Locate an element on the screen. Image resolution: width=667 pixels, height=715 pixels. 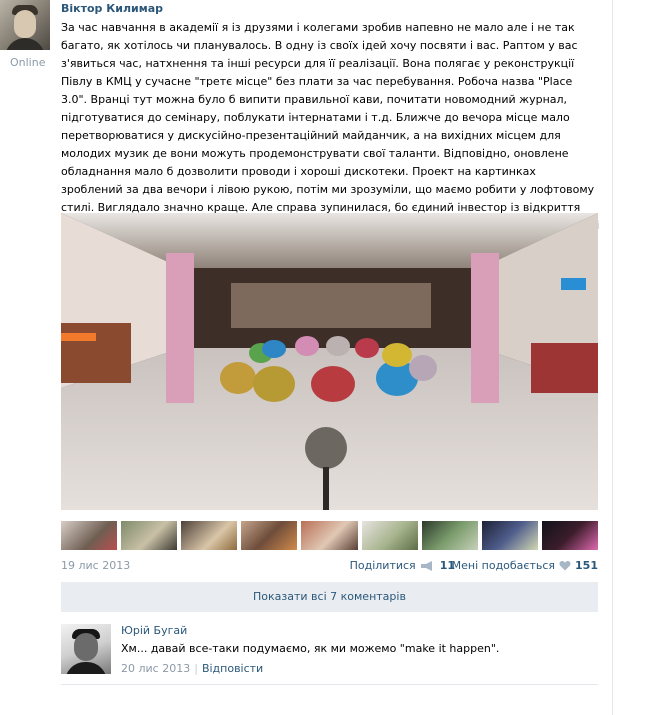
photo-thumbnails is located at coordinates (329, 535).